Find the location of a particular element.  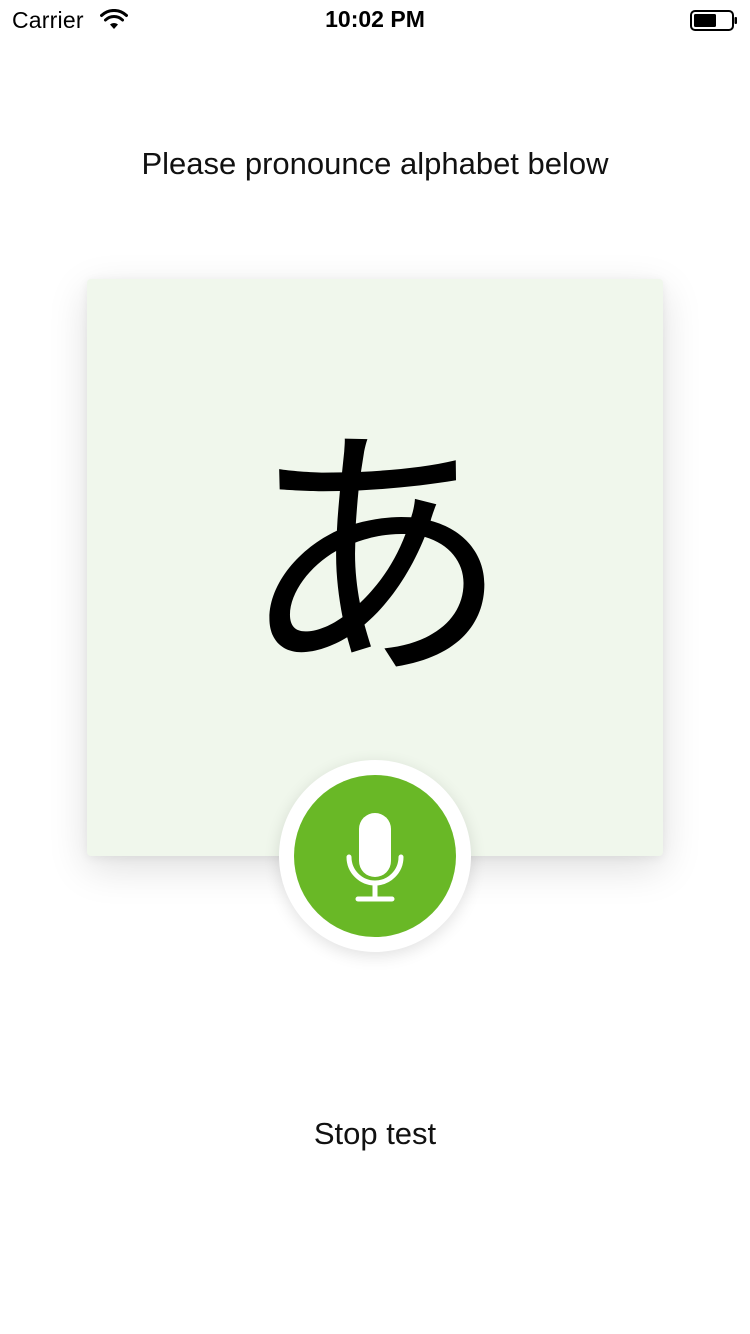

stop-test-button: Stop test is located at coordinates (375, 1135).